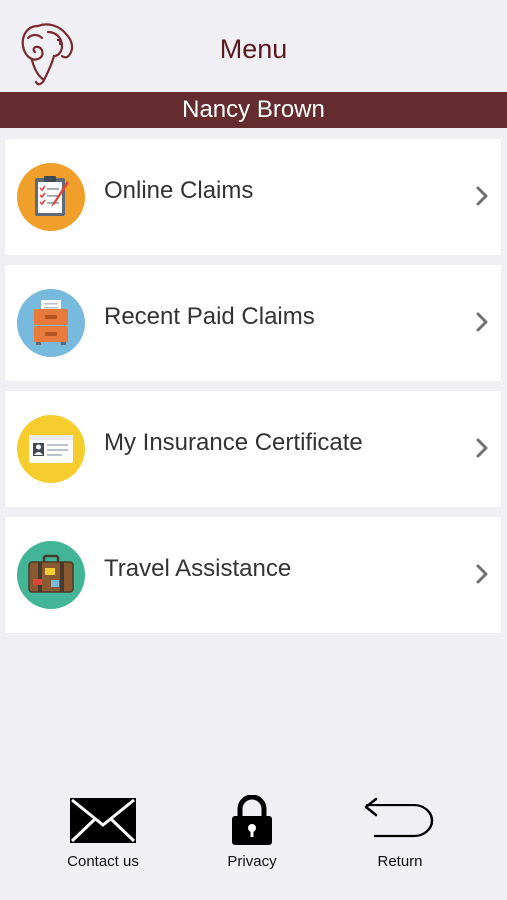 The width and height of the screenshot is (507, 900). I want to click on return-label: Return, so click(400, 861).